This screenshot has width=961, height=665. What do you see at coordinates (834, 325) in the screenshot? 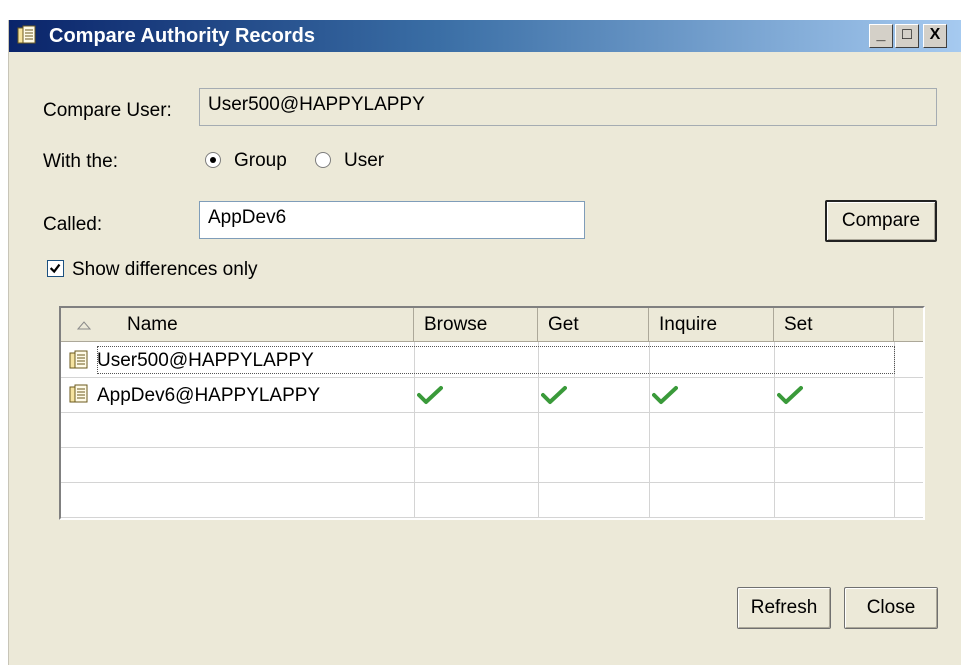
I see `column-header-set: Set` at bounding box center [834, 325].